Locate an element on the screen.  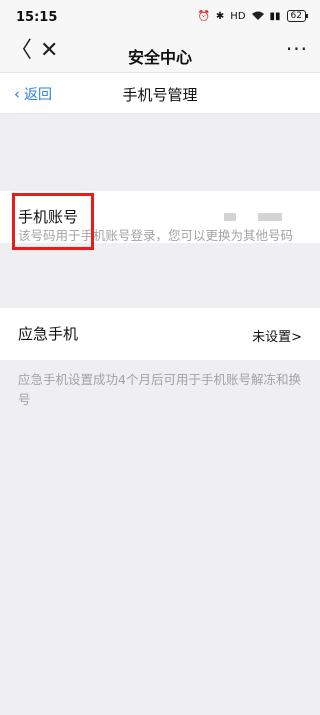
app-bar: 〈 ✕ 安全中心 ··· is located at coordinates (160, 53).